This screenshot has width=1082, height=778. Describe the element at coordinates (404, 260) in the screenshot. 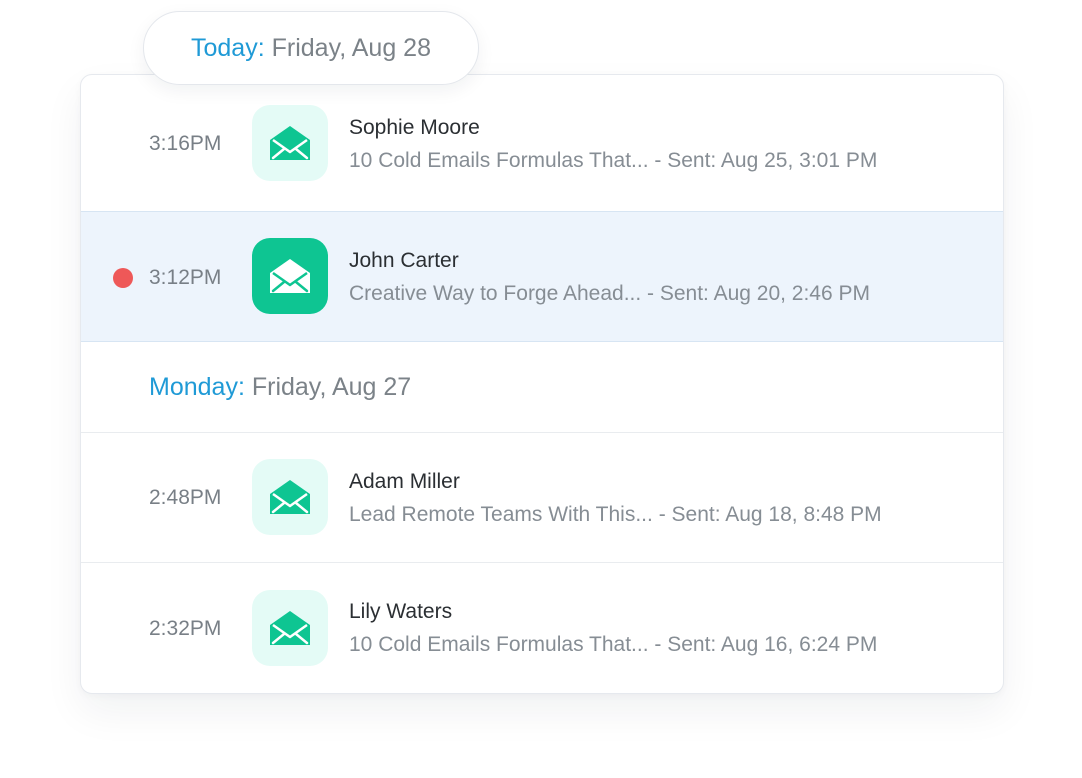

I see `sender-name: John Carter` at that location.